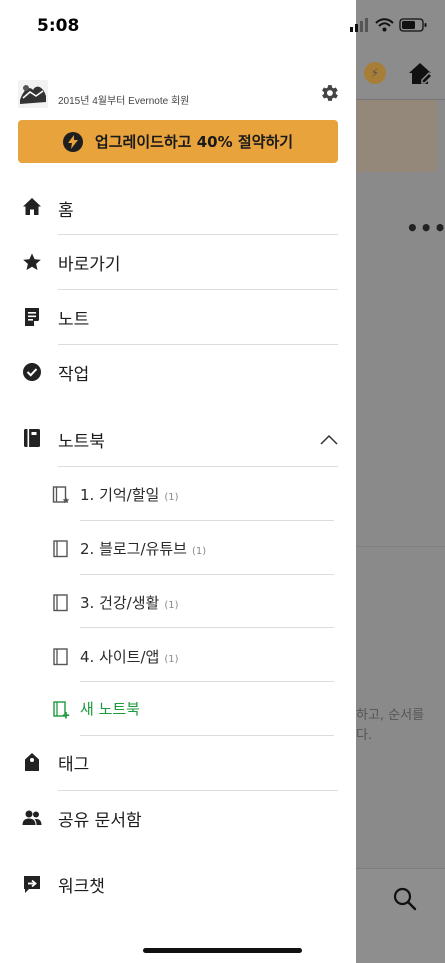 This screenshot has width=445, height=963. What do you see at coordinates (178, 317) in the screenshot?
I see `nav-item-notes: 노트` at bounding box center [178, 317].